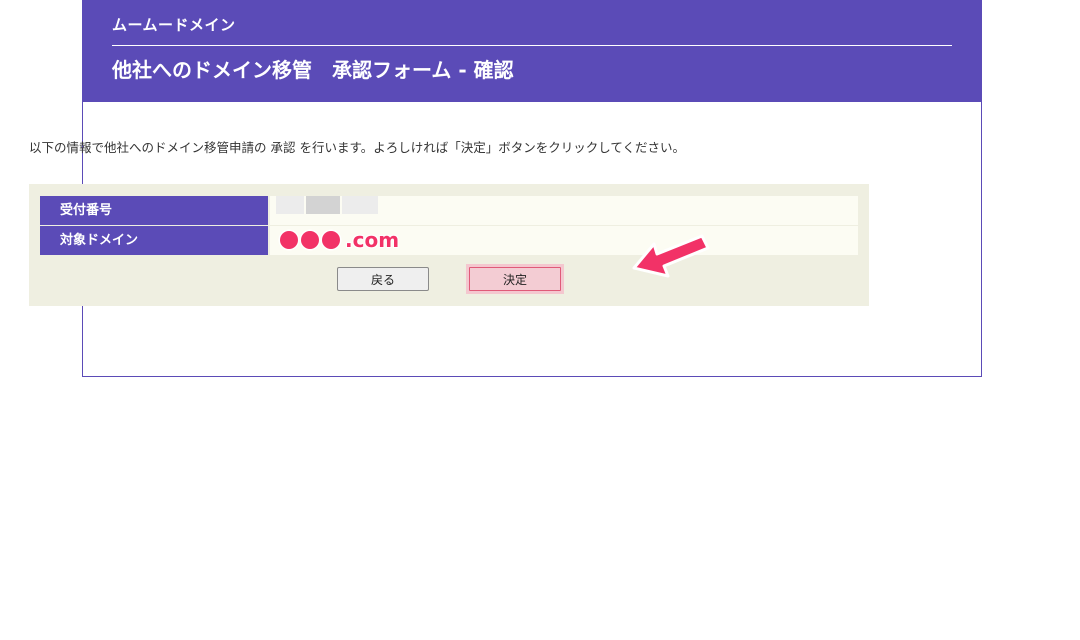  I want to click on brand-logo-text: ムームードメイン, so click(174, 25).